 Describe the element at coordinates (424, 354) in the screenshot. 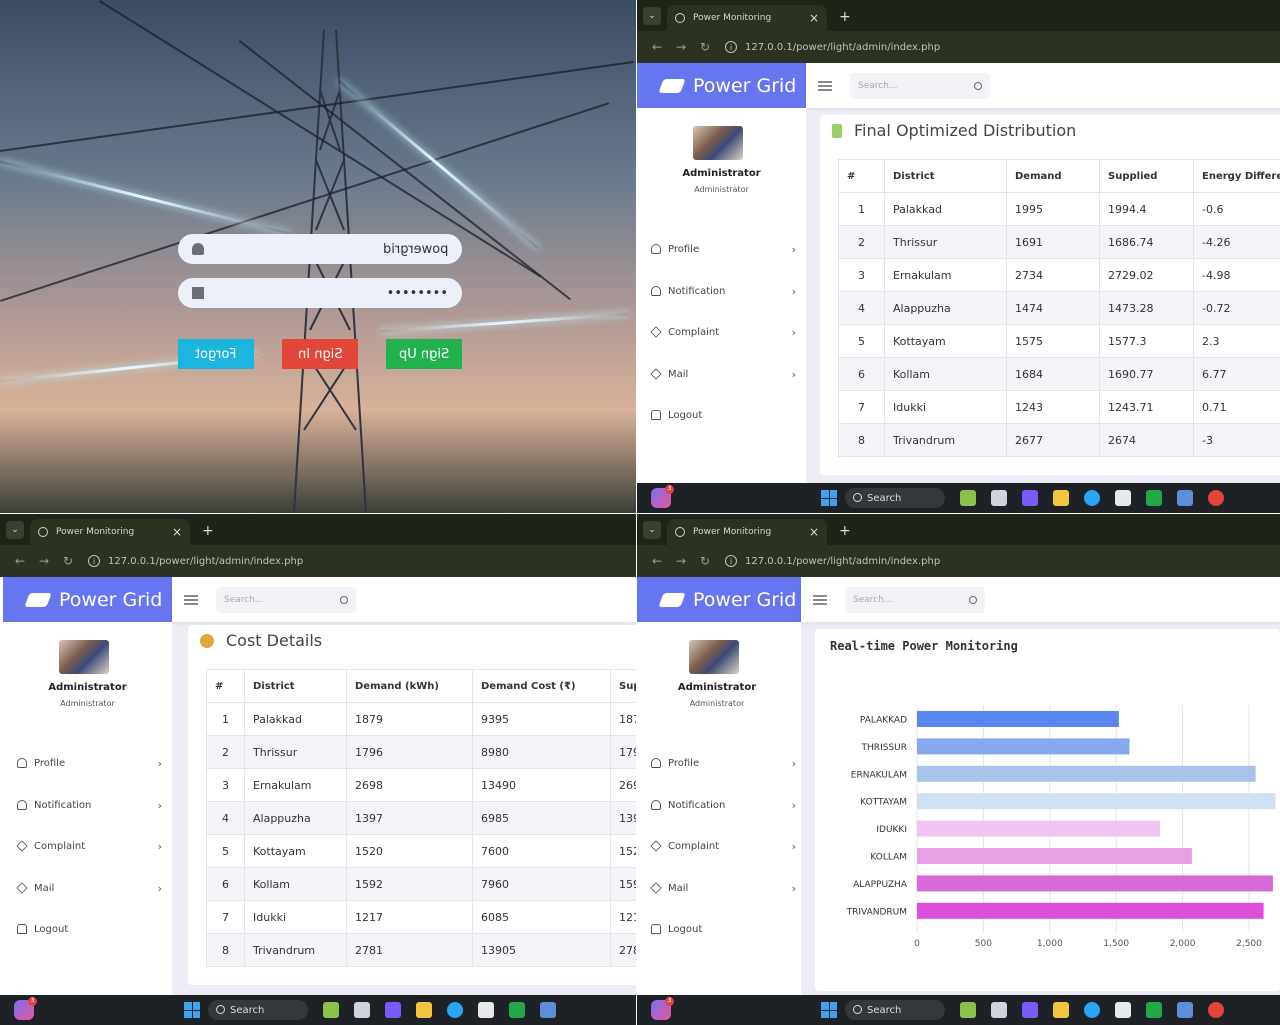

I see `sign-up-button: Sign Up` at that location.